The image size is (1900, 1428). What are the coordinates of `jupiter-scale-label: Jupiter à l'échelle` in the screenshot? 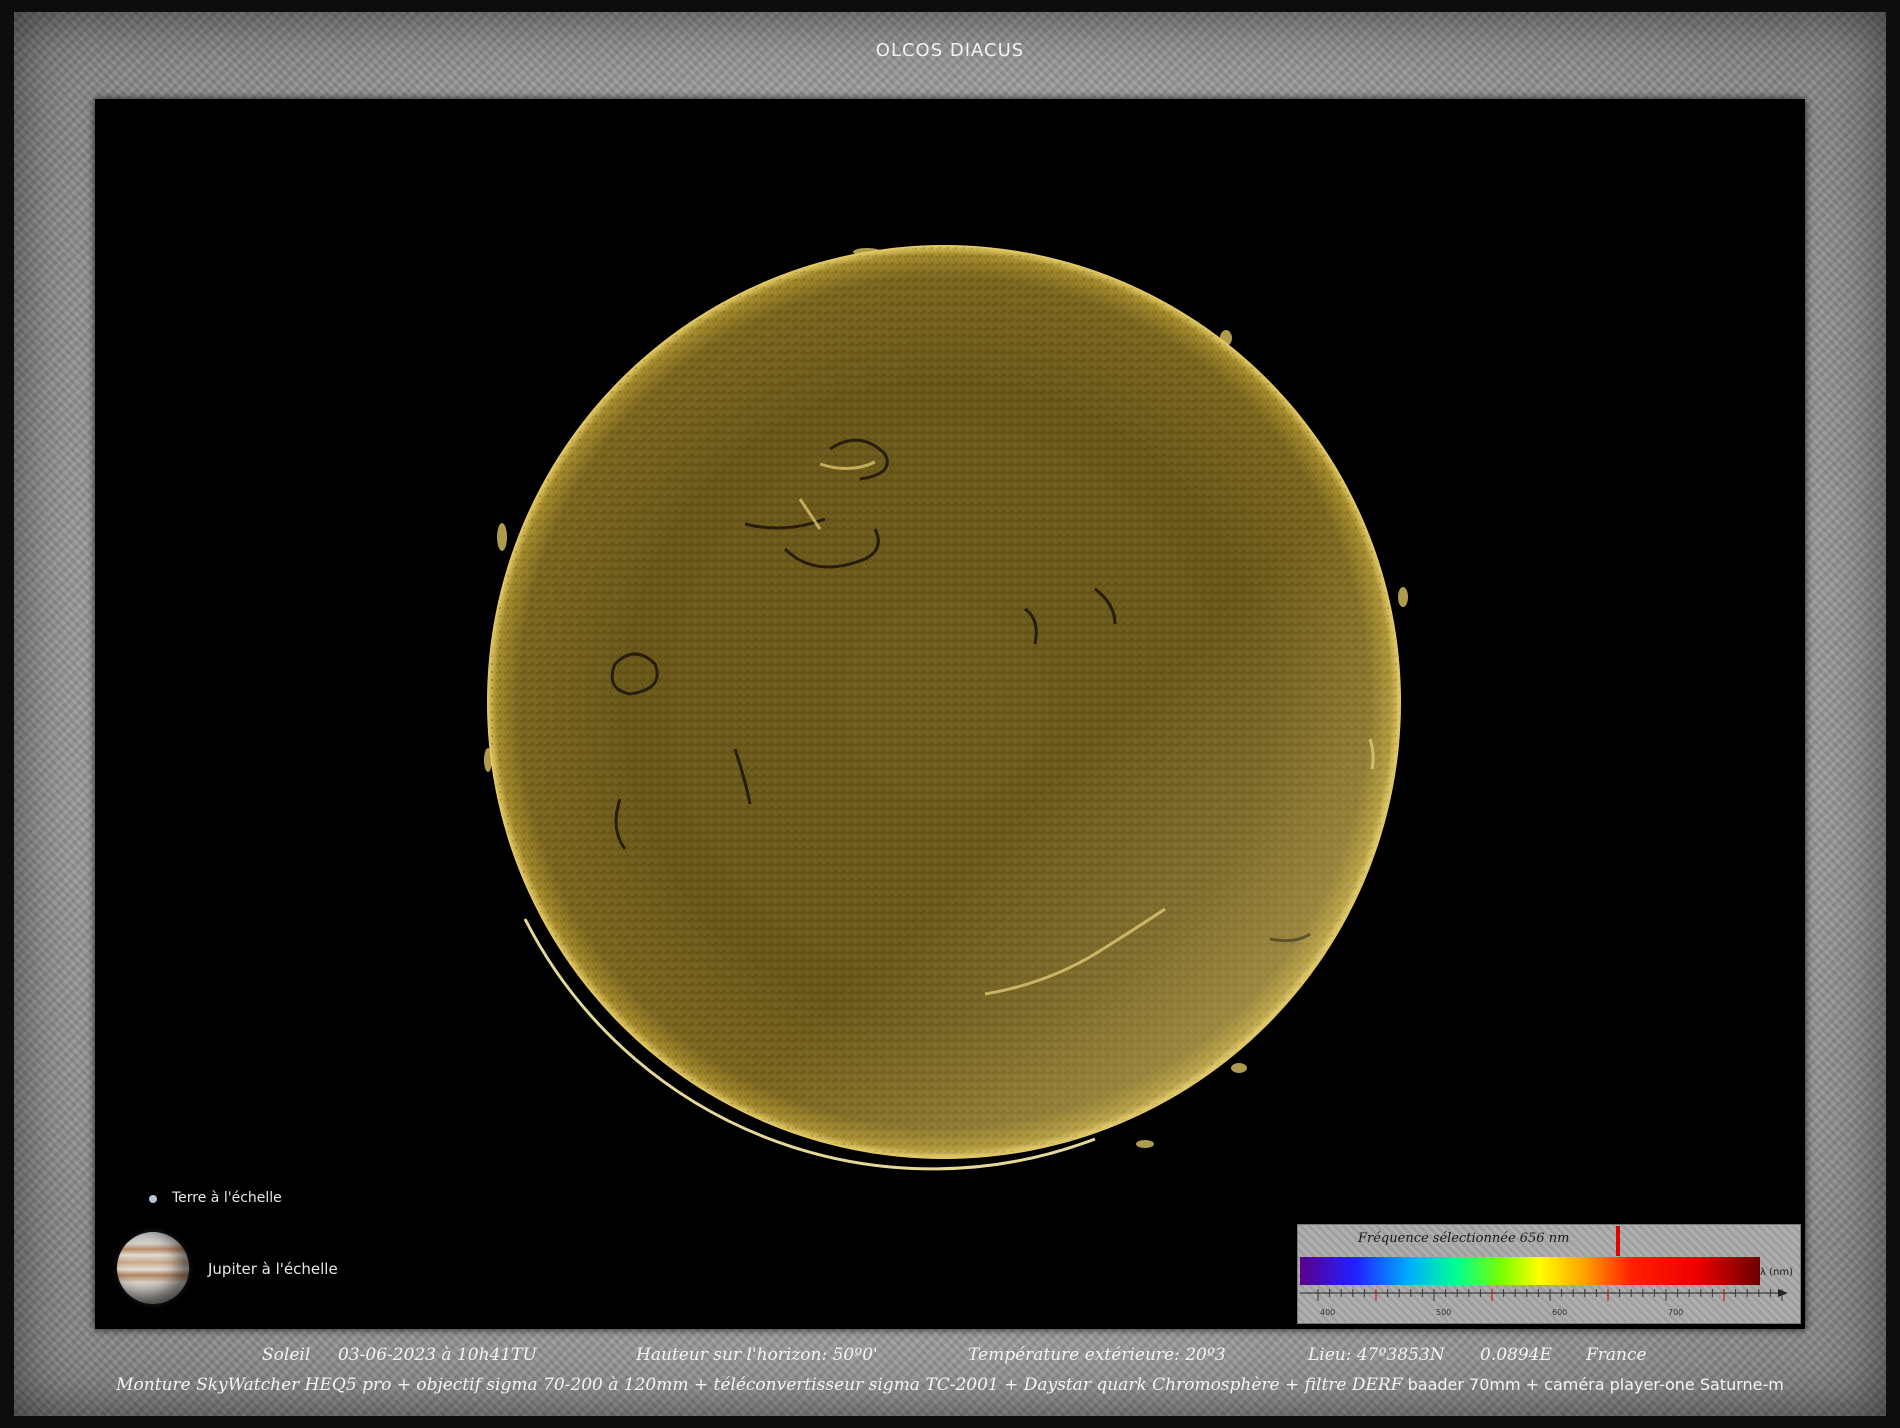 It's located at (273, 1269).